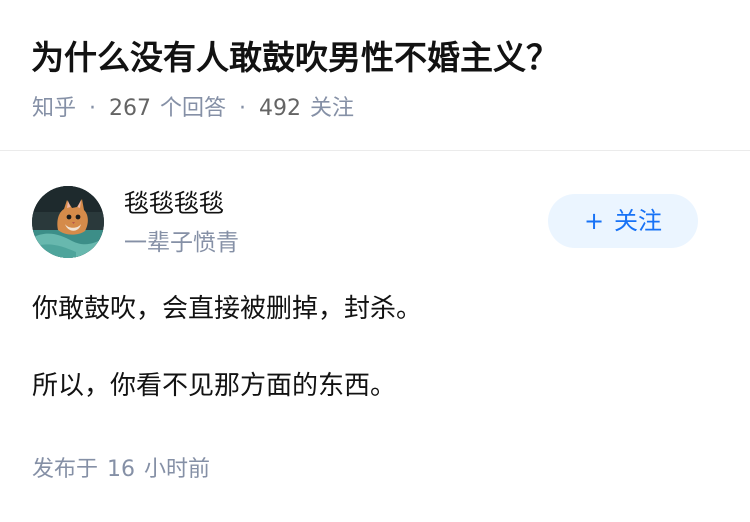  What do you see at coordinates (54, 108) in the screenshot?
I see `source-label: 知乎` at bounding box center [54, 108].